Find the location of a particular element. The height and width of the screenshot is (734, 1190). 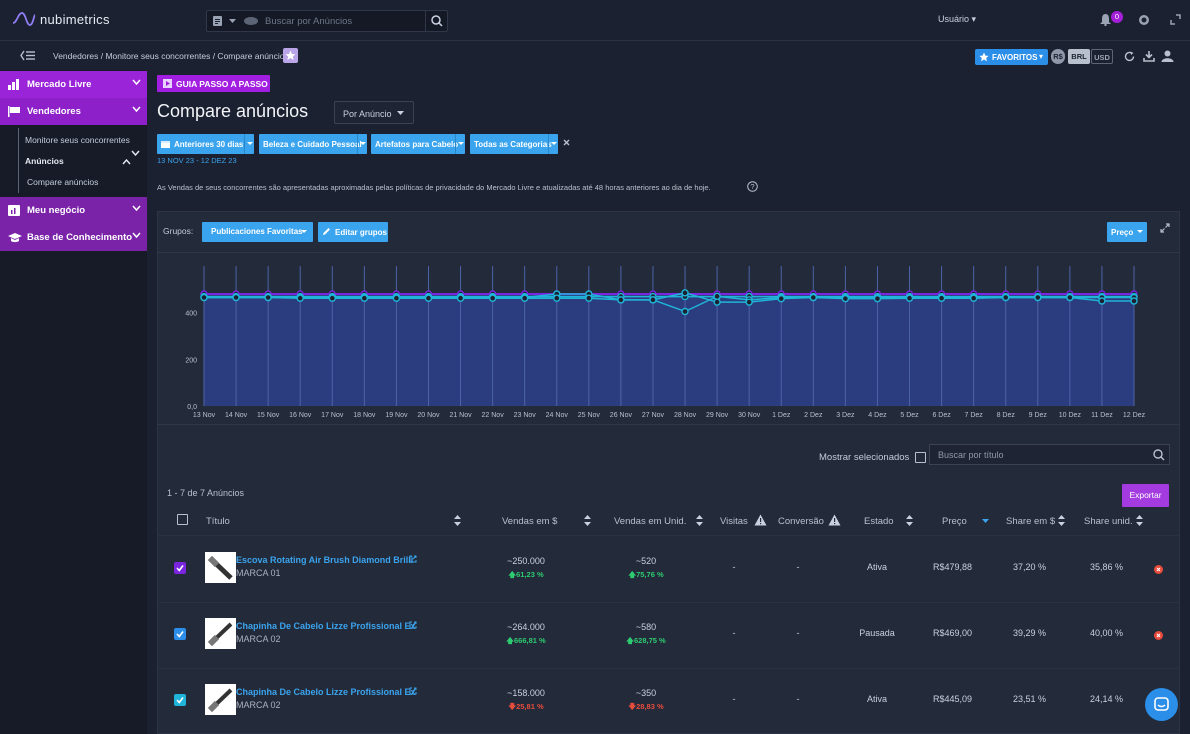

title-search: Buscar por título is located at coordinates (1049, 454).